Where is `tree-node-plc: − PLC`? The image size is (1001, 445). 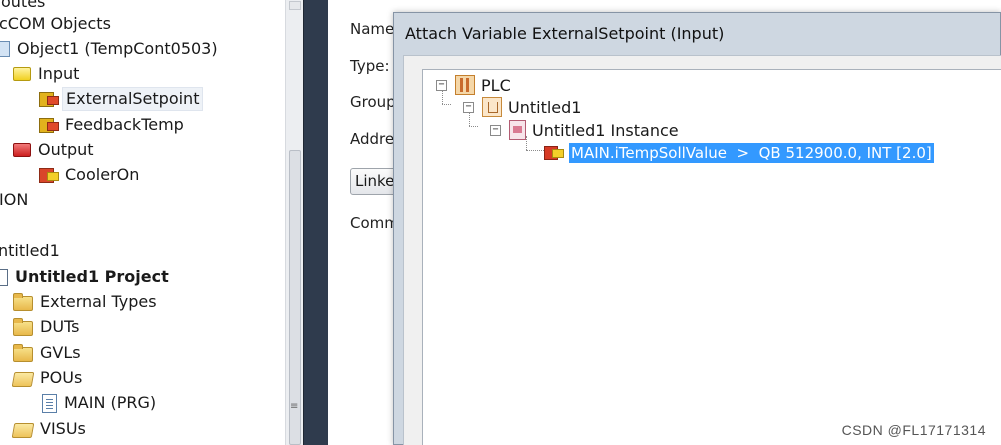
tree-node-plc: − PLC is located at coordinates (473, 85).